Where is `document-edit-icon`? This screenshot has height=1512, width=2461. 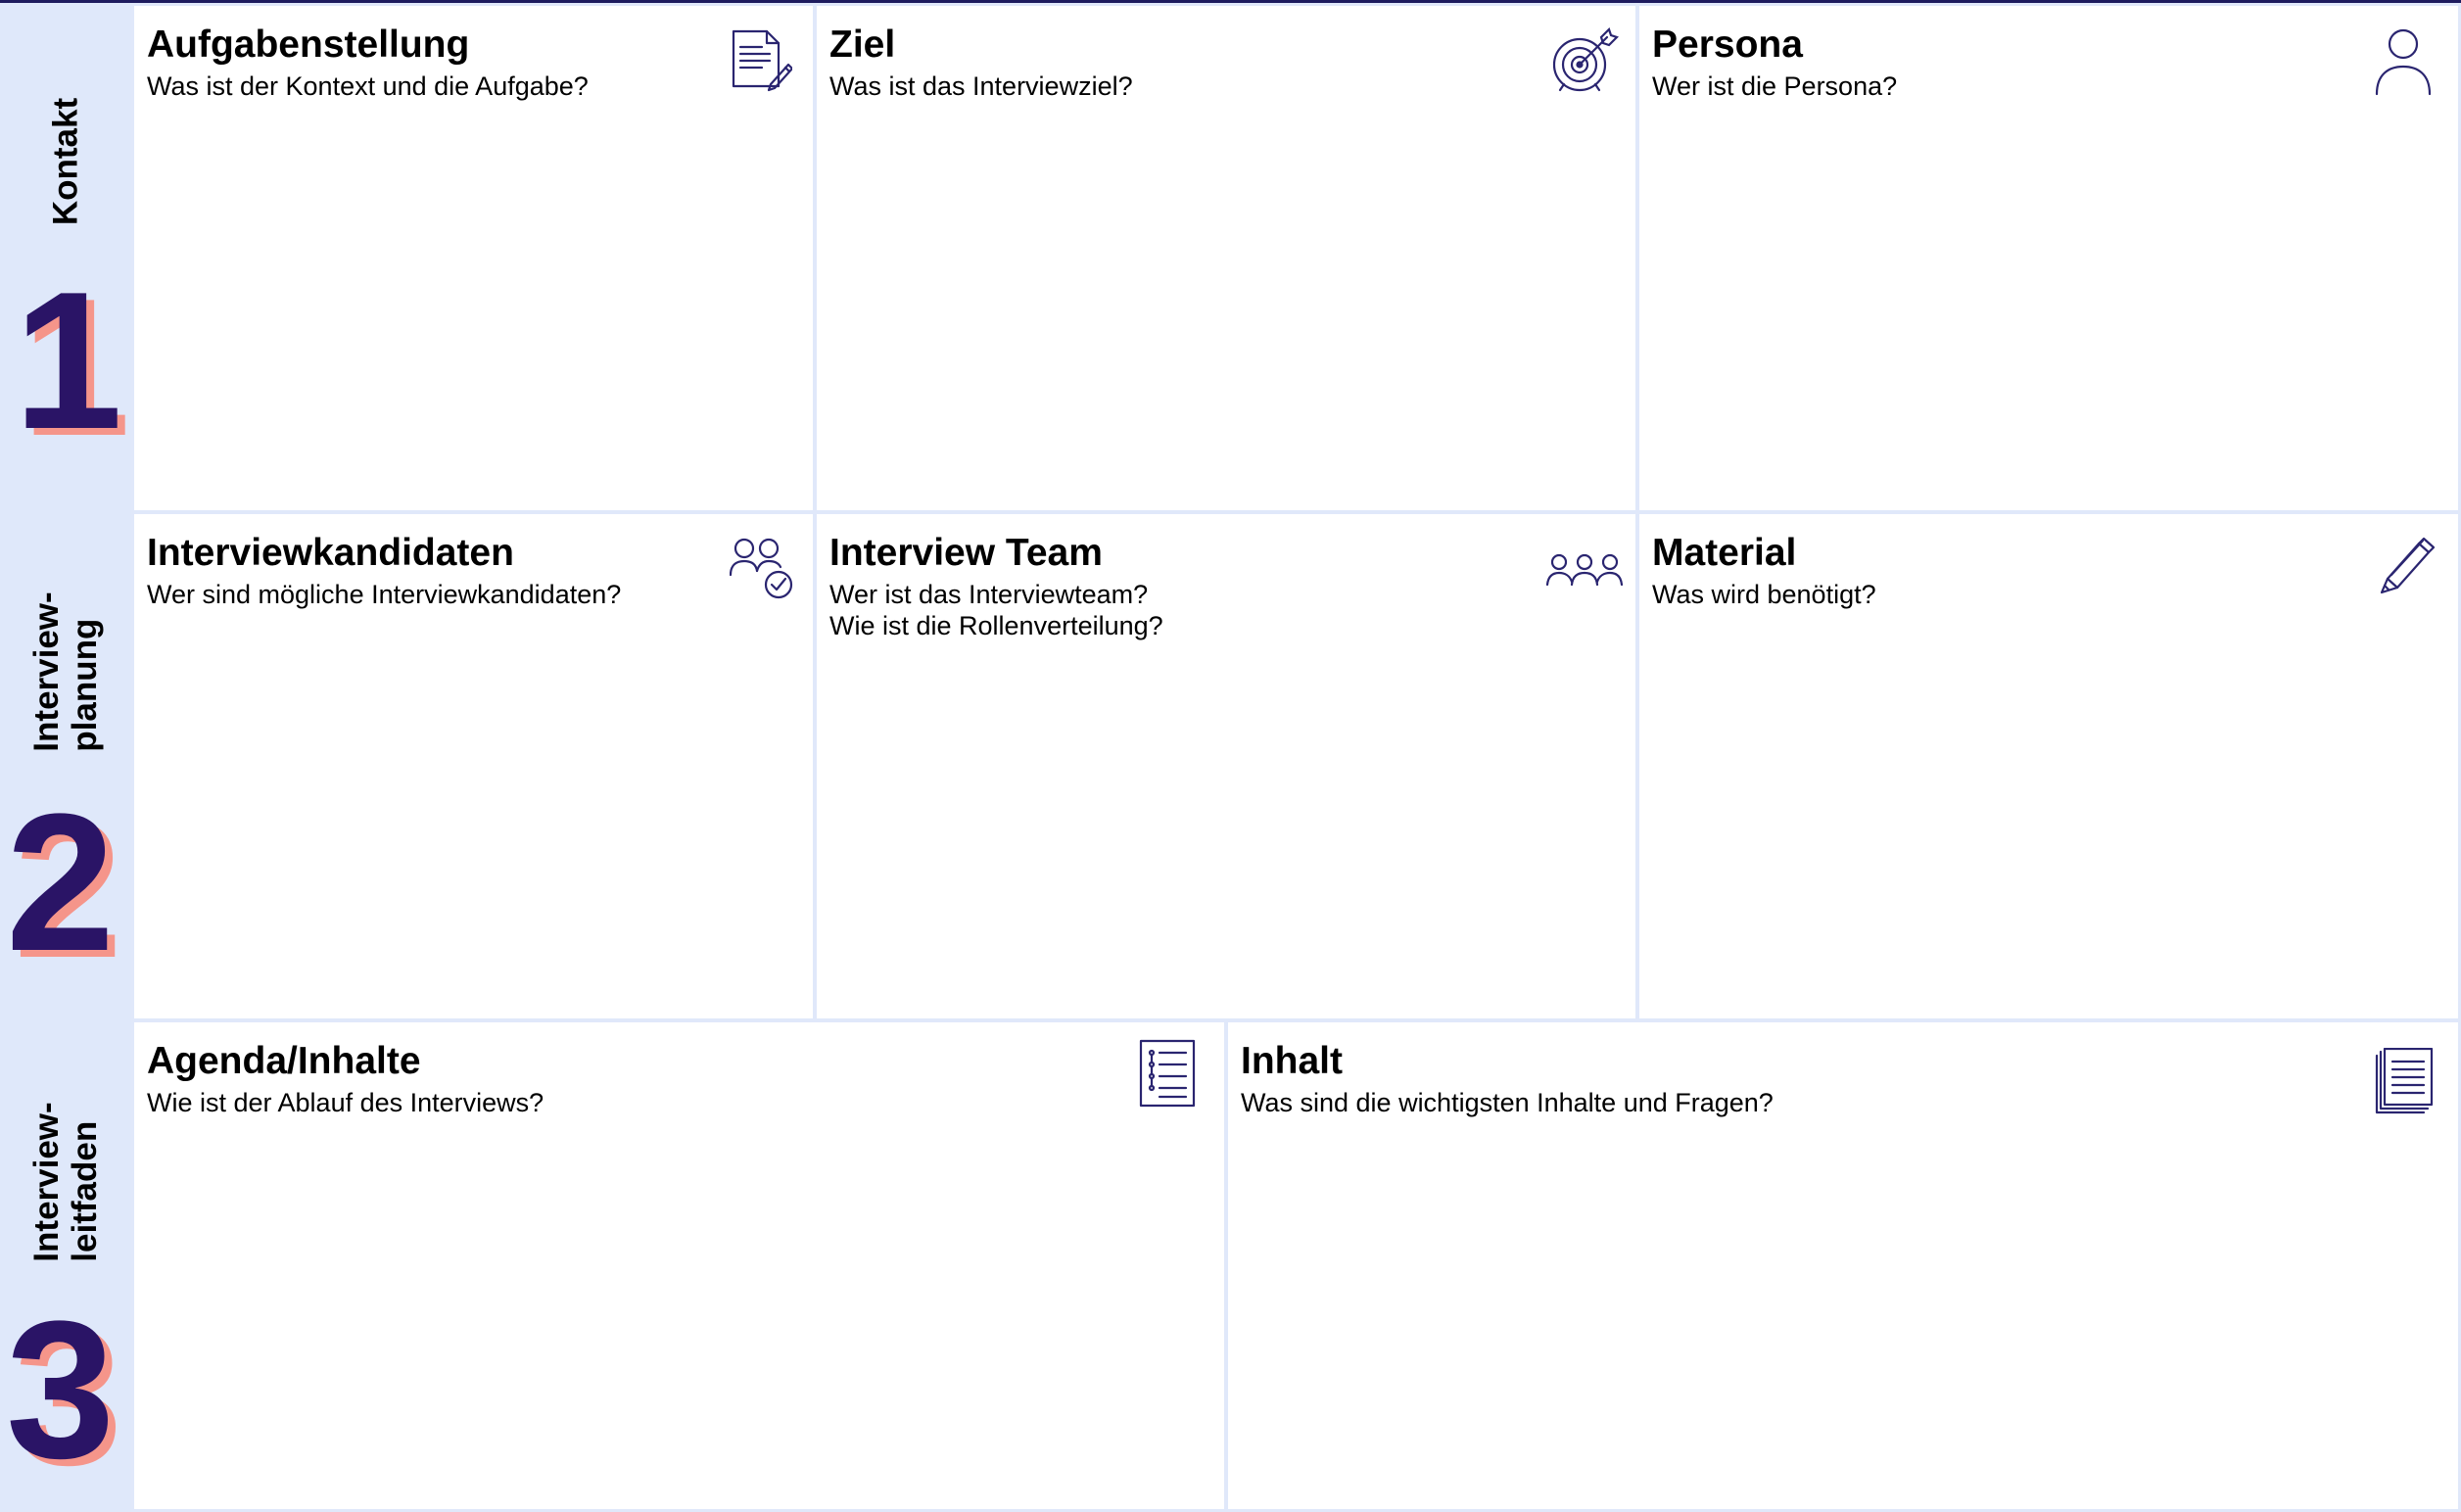 document-edit-icon is located at coordinates (761, 59).